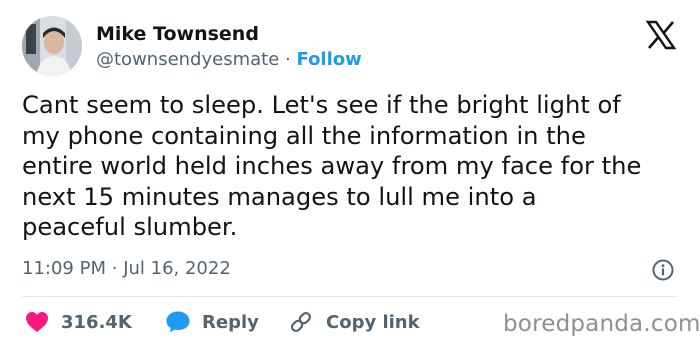 Image resolution: width=700 pixels, height=348 pixels. I want to click on like-button: 316.4K, so click(78, 322).